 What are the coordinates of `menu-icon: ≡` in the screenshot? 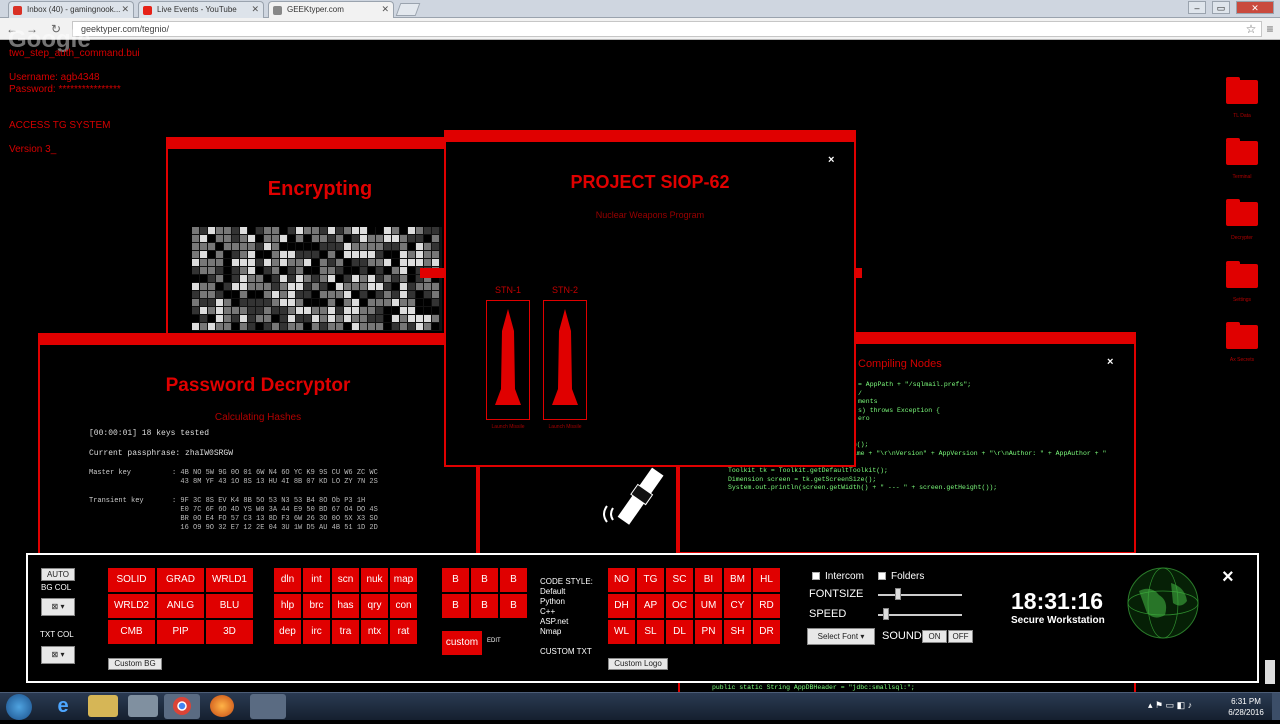 It's located at (1270, 29).